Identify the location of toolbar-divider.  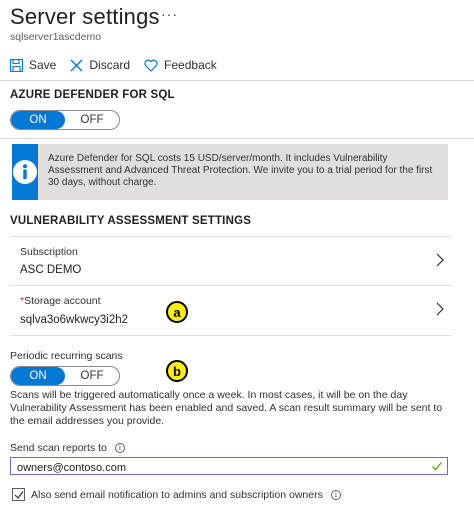
(237, 80).